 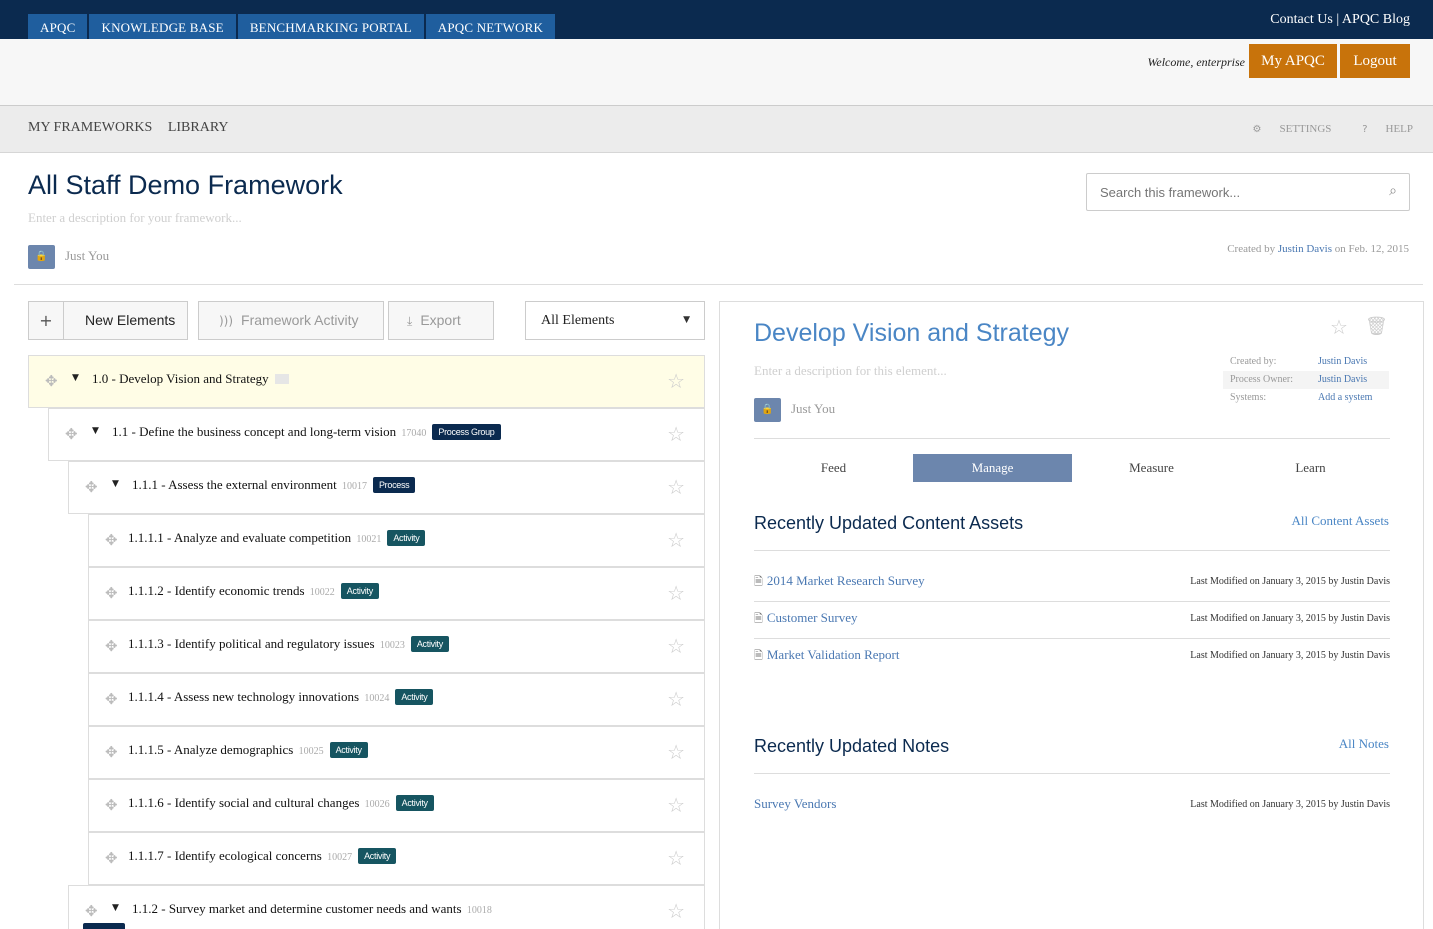 I want to click on top-nav-tab-knowledge-base: KNOWLEDGE BASE, so click(x=162, y=26).